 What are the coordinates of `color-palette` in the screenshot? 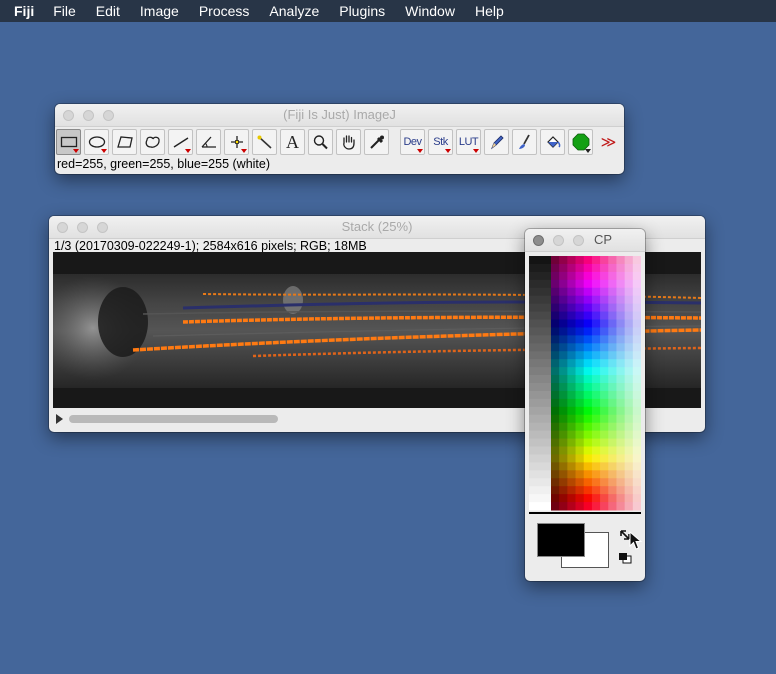 It's located at (585, 385).